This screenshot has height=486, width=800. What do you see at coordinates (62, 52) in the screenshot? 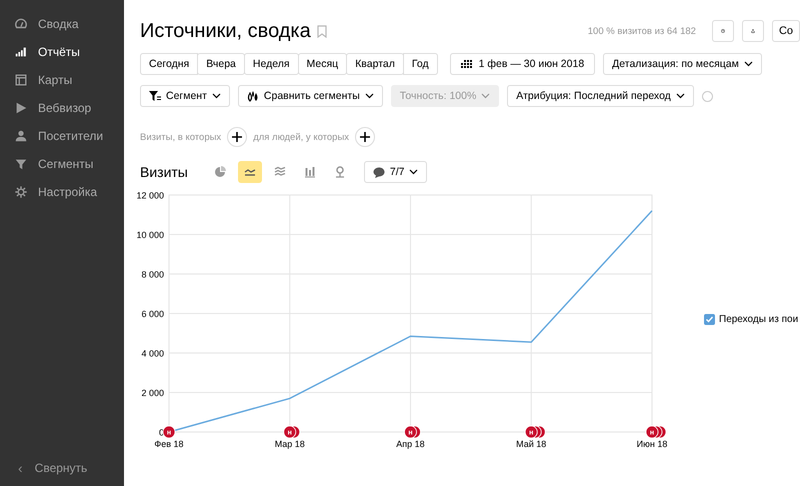
I see `sidebar-item: Отчёты` at bounding box center [62, 52].